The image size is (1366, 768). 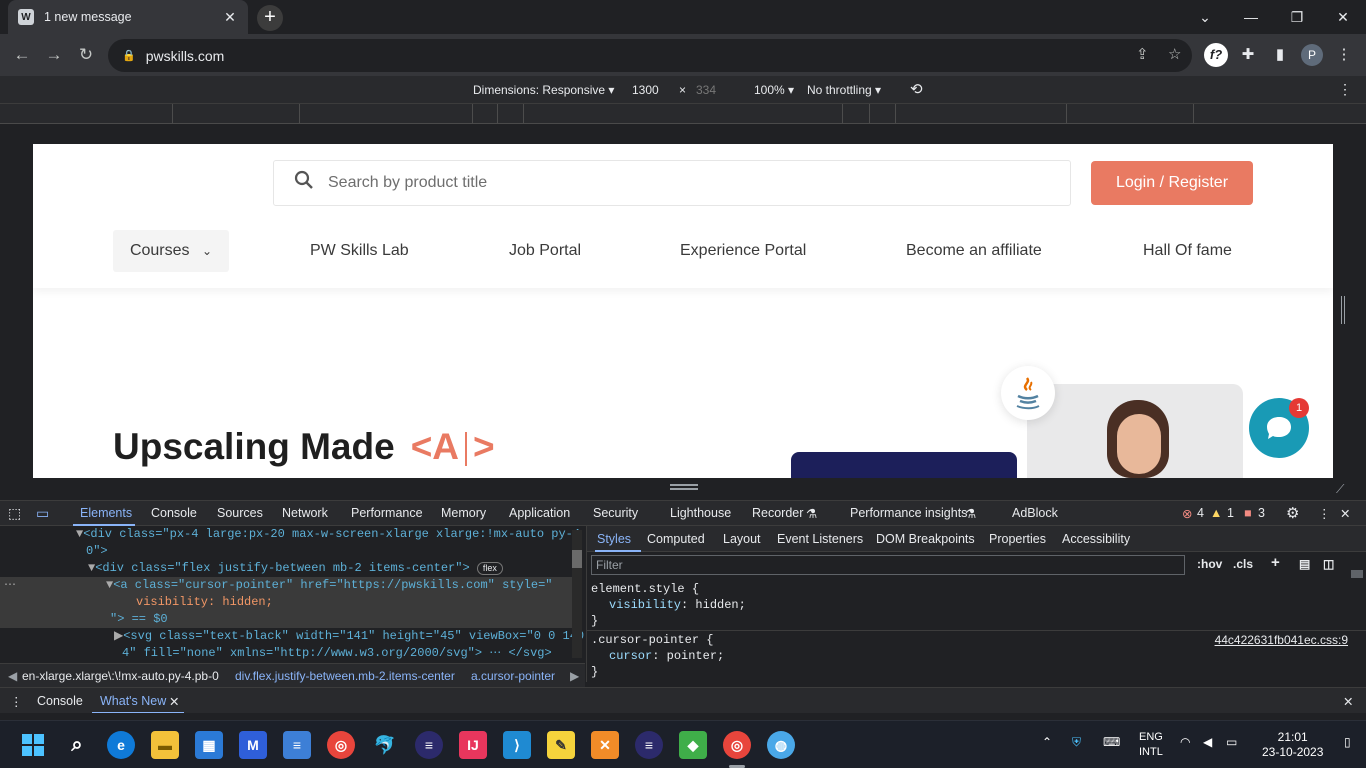 I want to click on store-icon: ▦, so click(x=209, y=745).